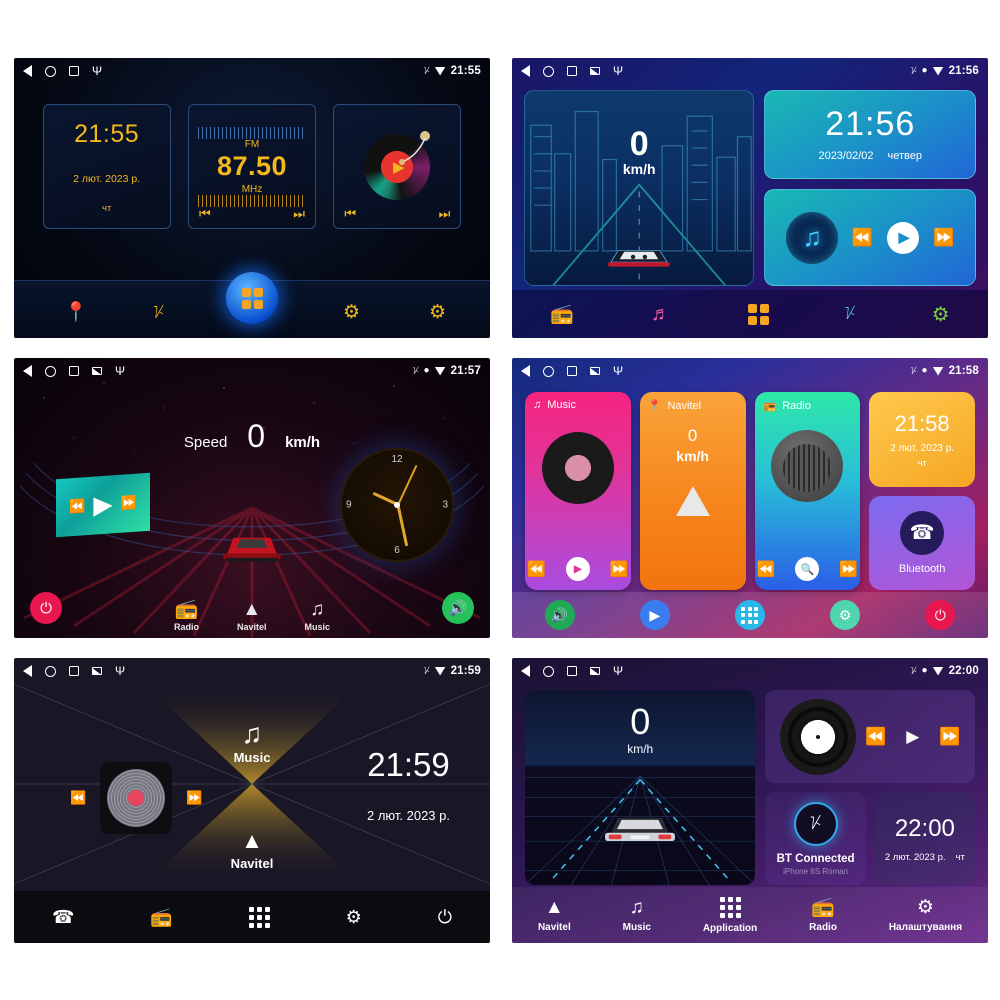 This screenshot has height=1000, width=1000. I want to click on speed-label: Speed, so click(205, 442).